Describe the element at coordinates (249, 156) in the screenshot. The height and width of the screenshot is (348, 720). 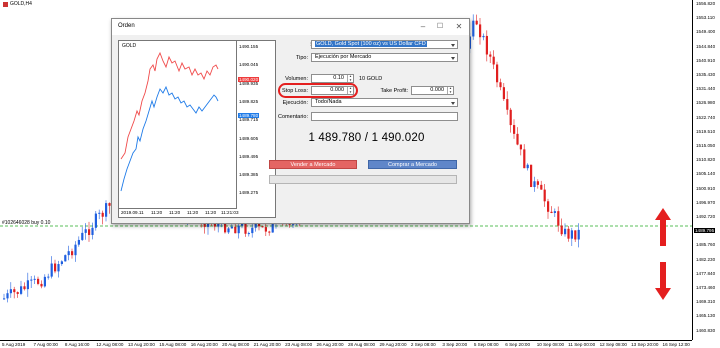
I see `tick-price-label: 1489.495` at that location.